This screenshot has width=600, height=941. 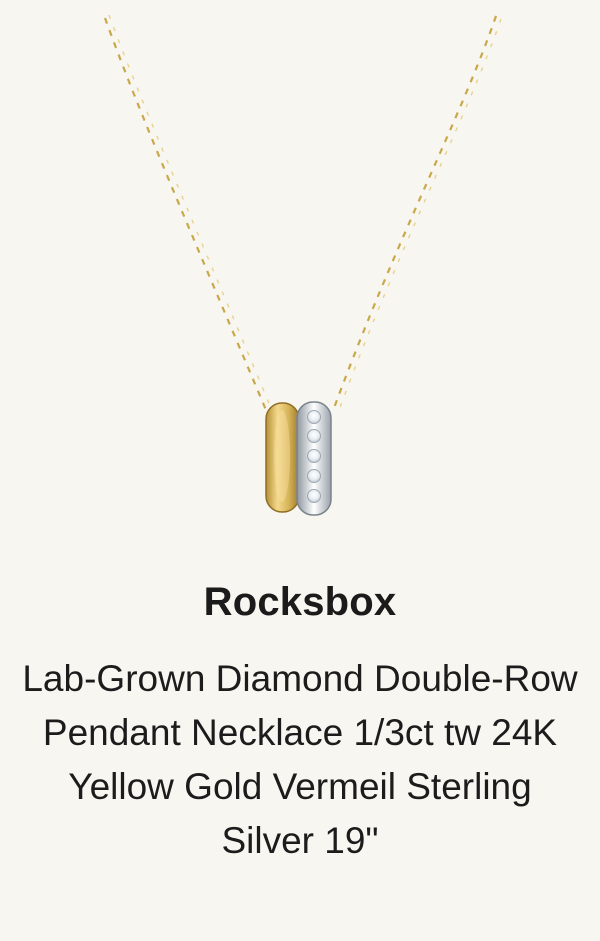 I want to click on pendant-icon, so click(x=298, y=458).